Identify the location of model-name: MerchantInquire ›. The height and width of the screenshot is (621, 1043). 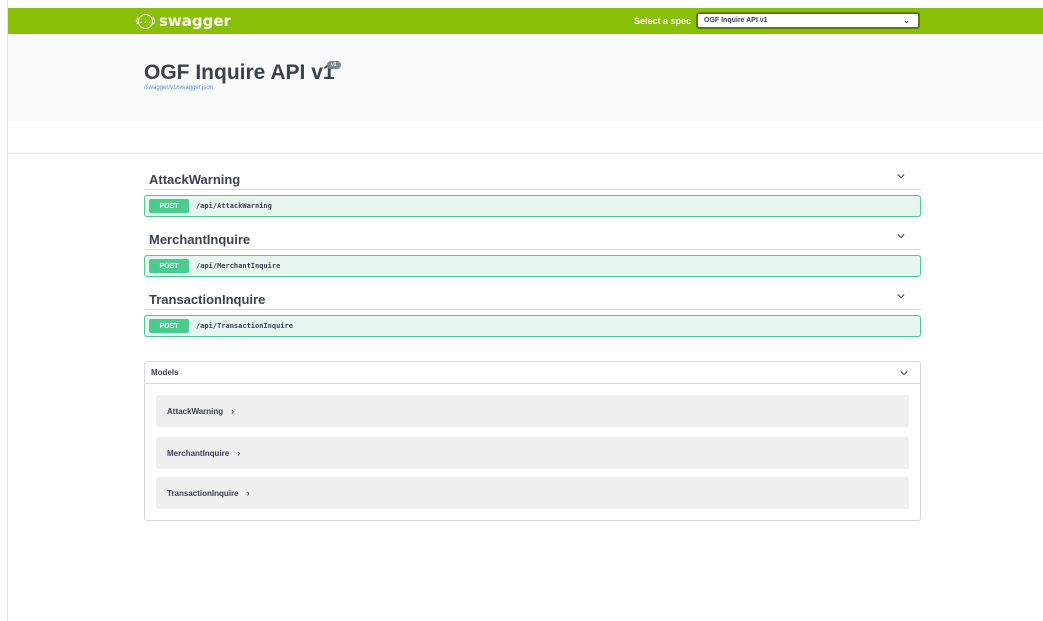
(203, 453).